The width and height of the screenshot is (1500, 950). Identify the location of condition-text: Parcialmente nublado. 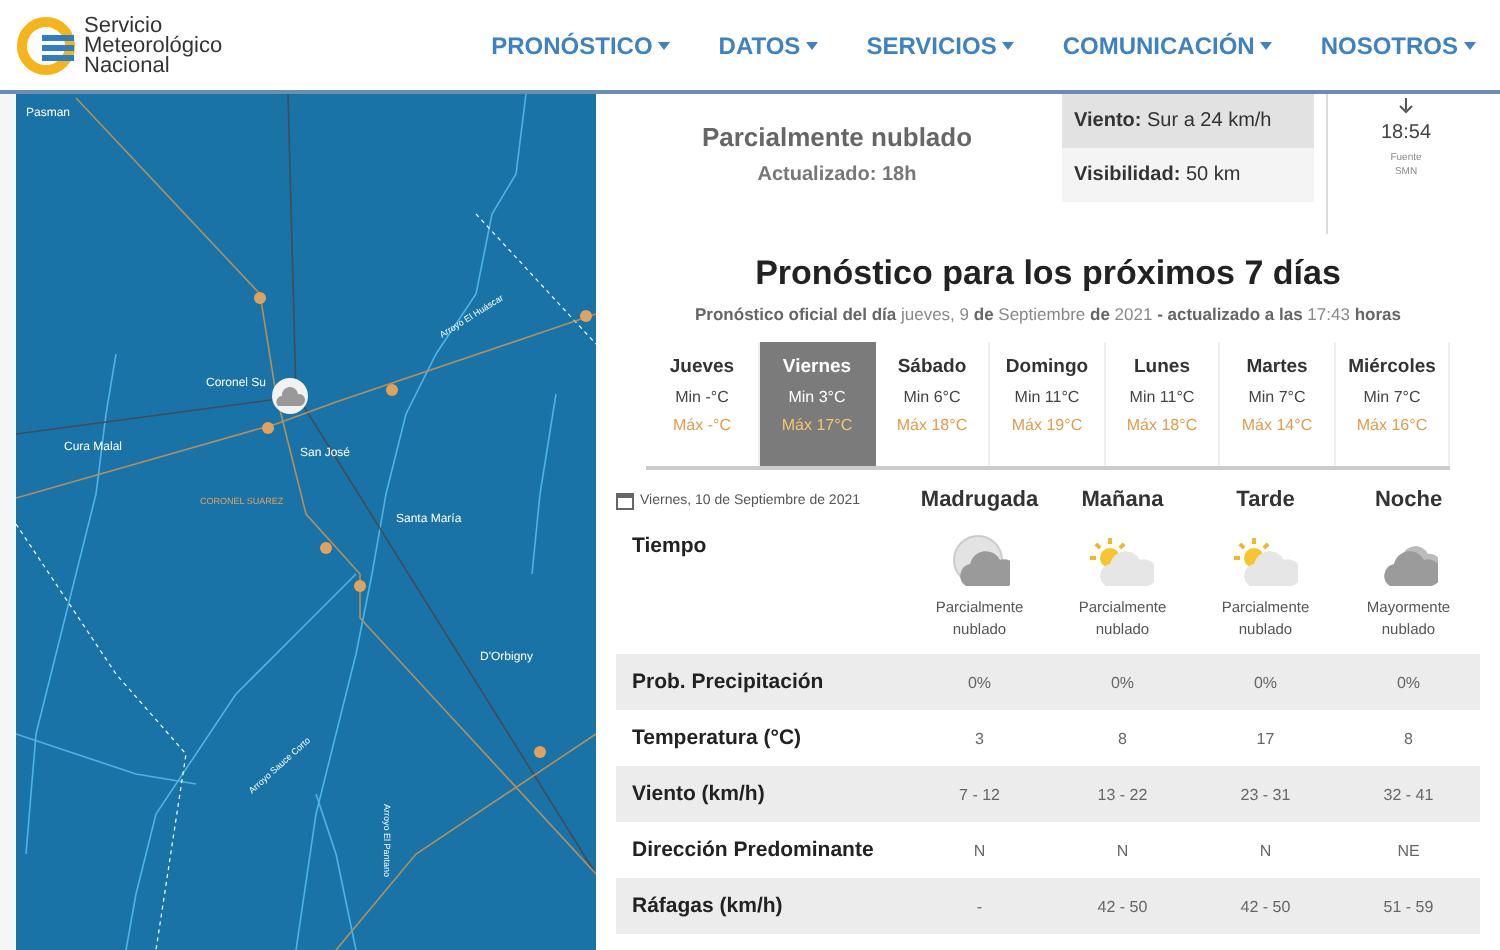
(837, 137).